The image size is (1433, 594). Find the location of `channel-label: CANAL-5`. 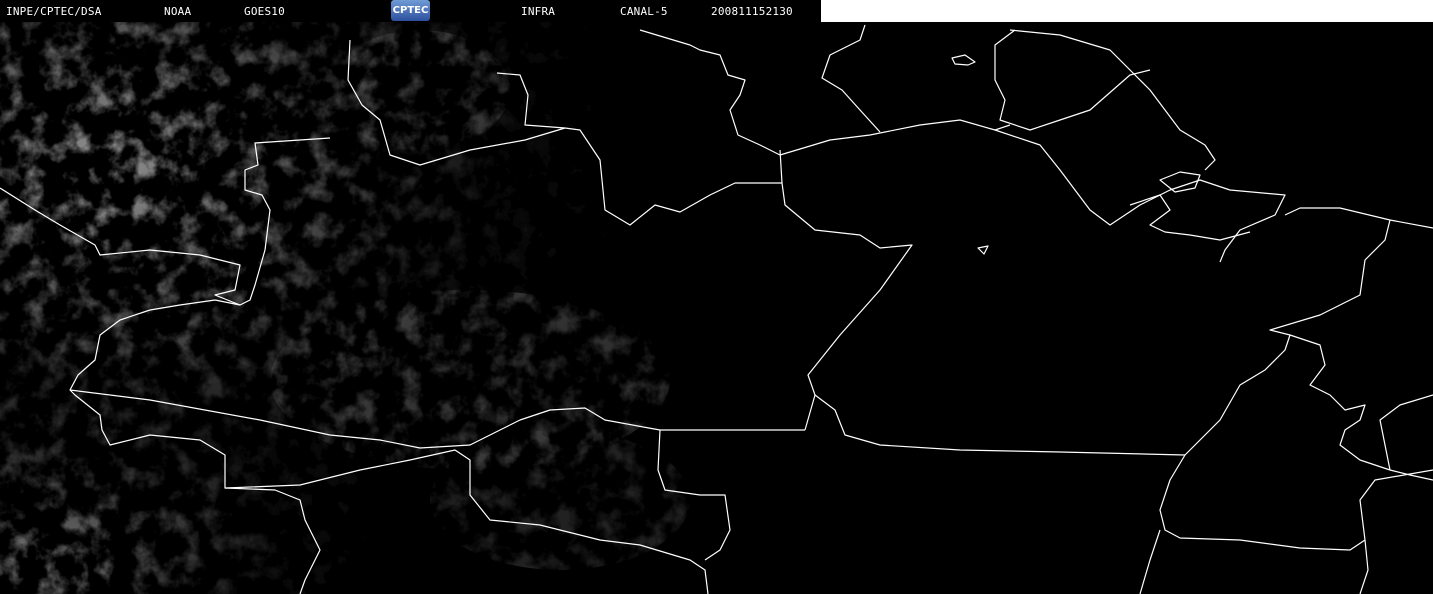

channel-label: CANAL-5 is located at coordinates (644, 11).